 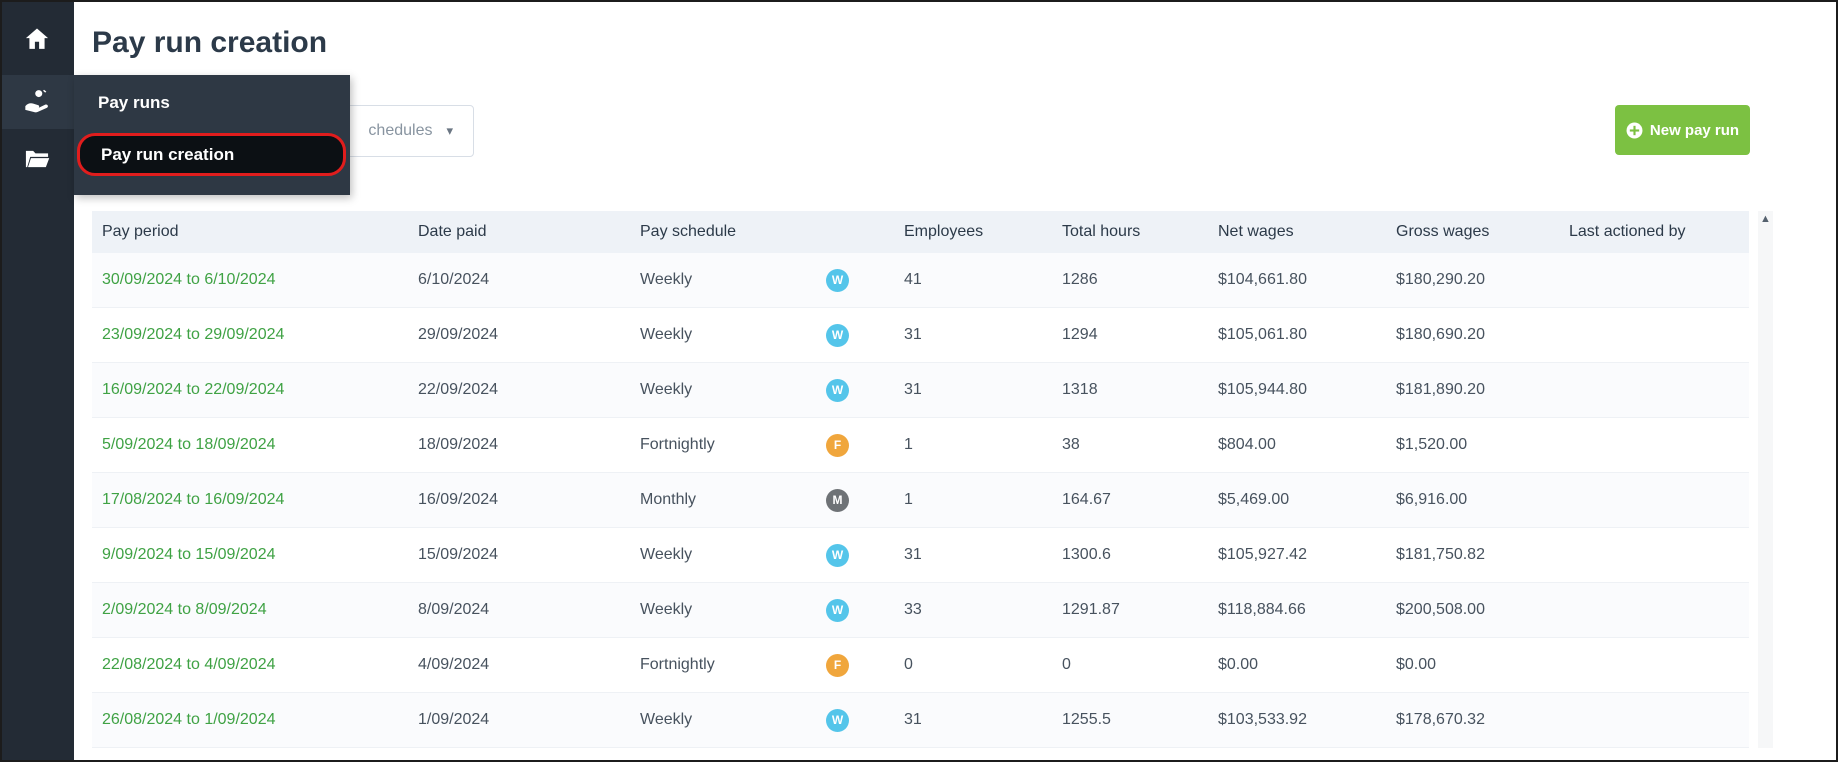 I want to click on chevron-down-icon: ▾, so click(x=449, y=130).